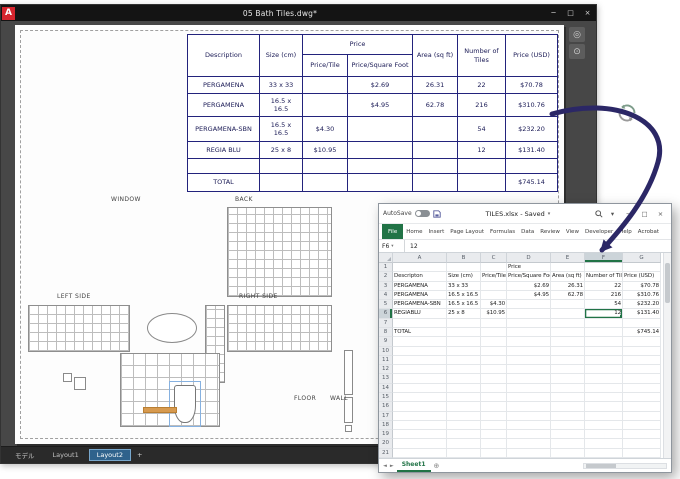 Image resolution: width=680 pixels, height=479 pixels. Describe the element at coordinates (464, 435) in the screenshot. I see `cell-B19` at that location.